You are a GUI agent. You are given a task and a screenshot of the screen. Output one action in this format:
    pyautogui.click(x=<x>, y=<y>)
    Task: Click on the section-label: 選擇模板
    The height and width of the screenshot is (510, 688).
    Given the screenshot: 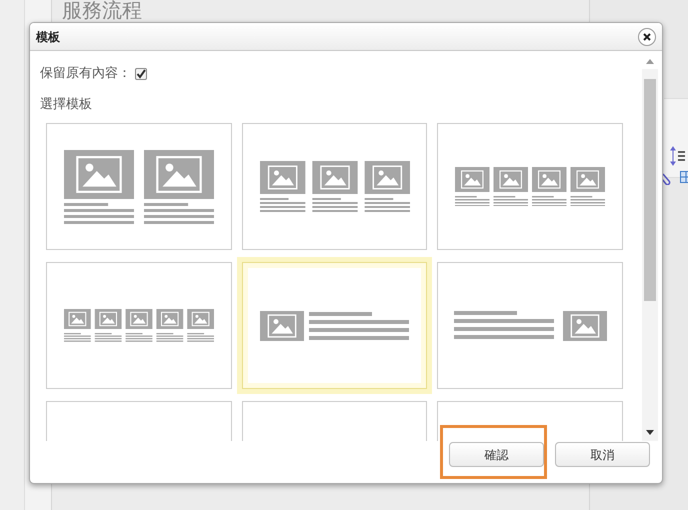 What is the action you would take?
    pyautogui.click(x=66, y=105)
    